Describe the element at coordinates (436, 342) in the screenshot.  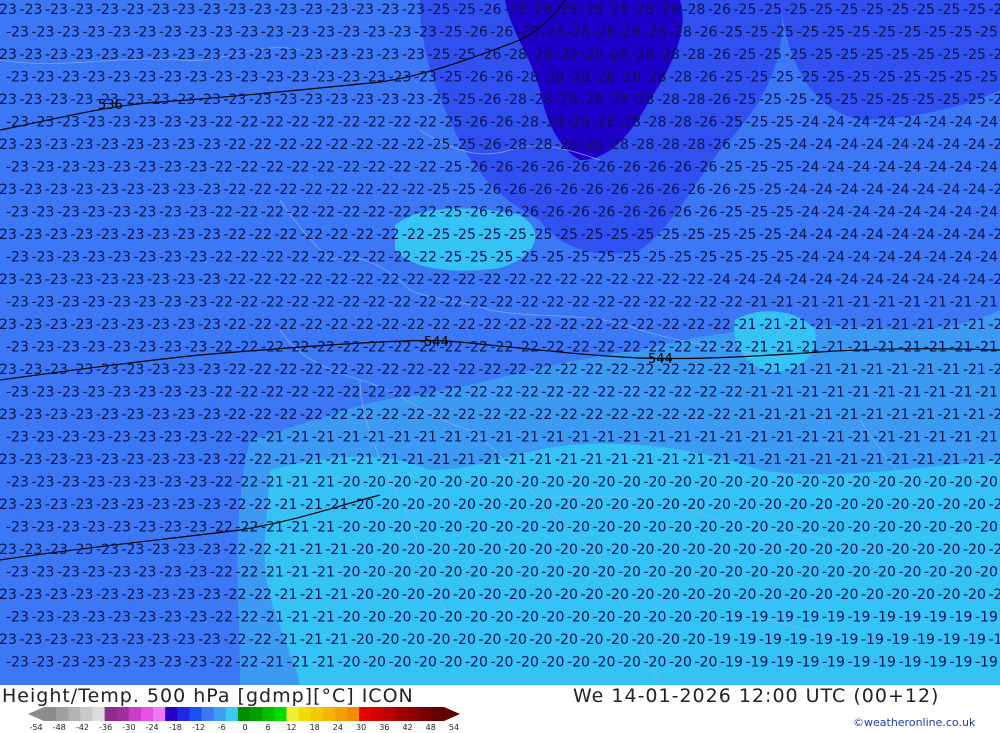
I see `height-label: 544` at that location.